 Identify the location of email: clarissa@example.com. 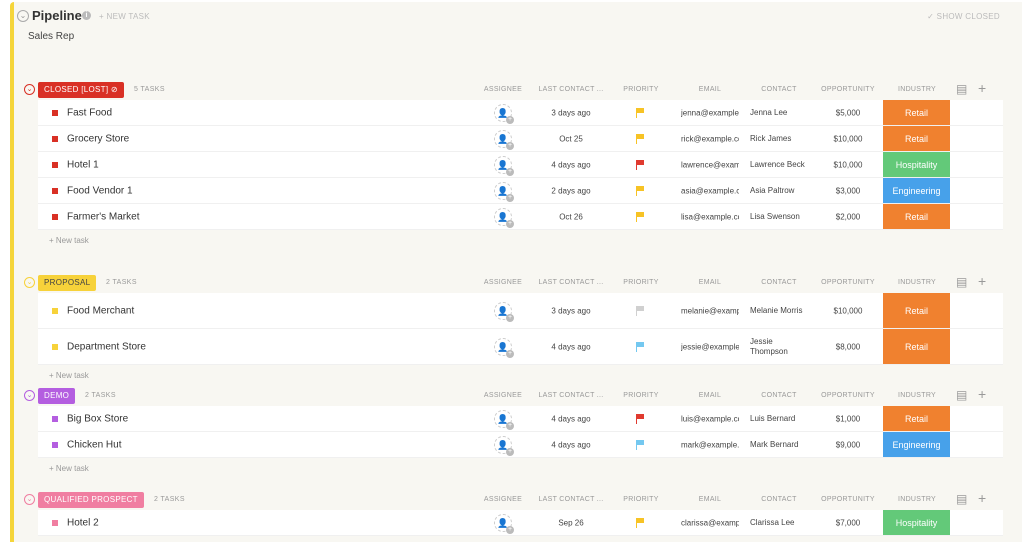
(710, 522).